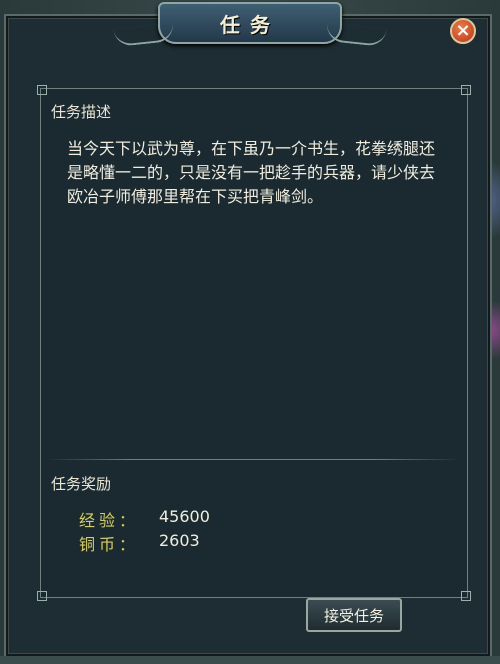  What do you see at coordinates (109, 520) in the screenshot?
I see `reward-label: 经验：` at bounding box center [109, 520].